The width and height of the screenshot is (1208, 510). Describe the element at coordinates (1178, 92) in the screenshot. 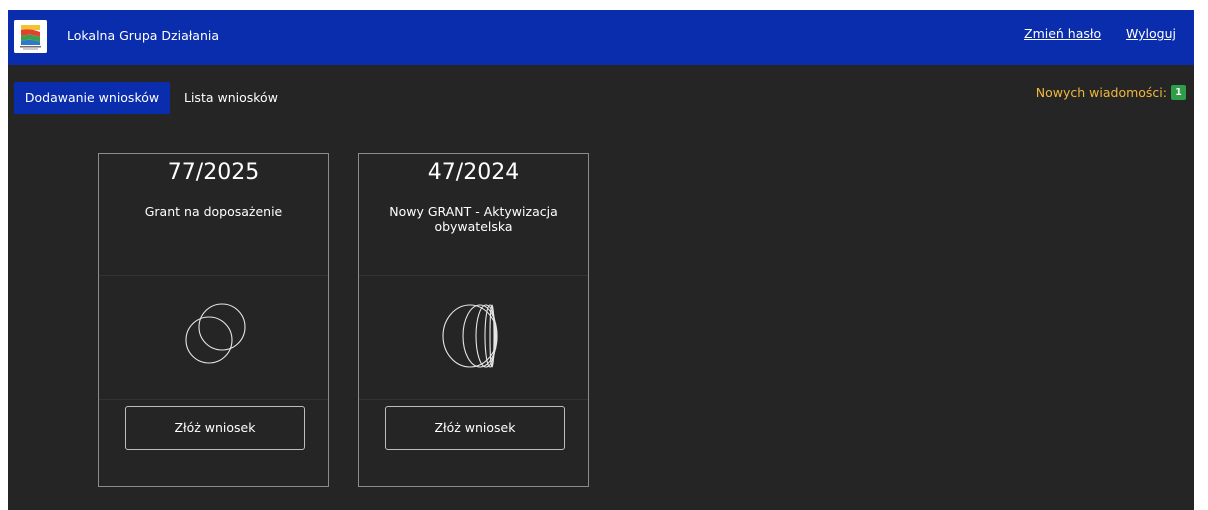

I see `new-messages-count-badge: 1` at that location.